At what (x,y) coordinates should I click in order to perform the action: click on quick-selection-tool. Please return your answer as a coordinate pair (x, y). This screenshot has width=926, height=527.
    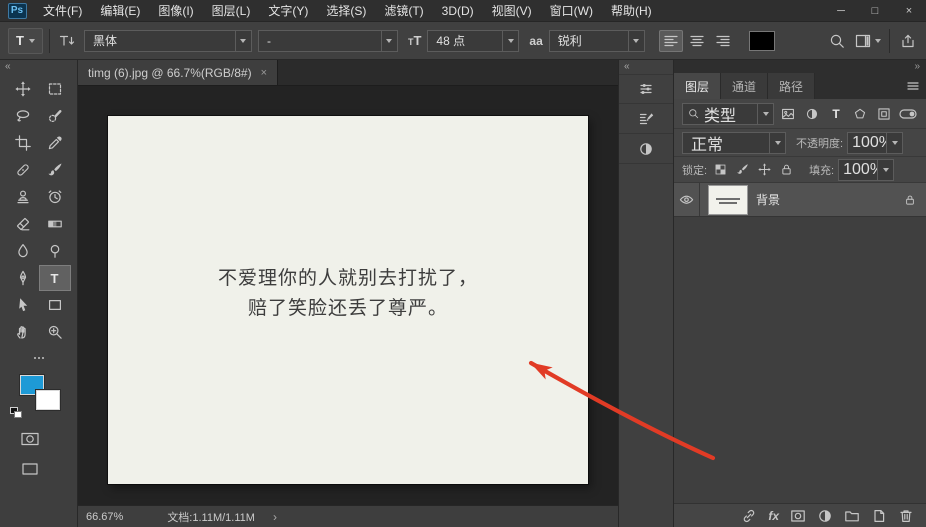
    Looking at the image, I should click on (55, 116).